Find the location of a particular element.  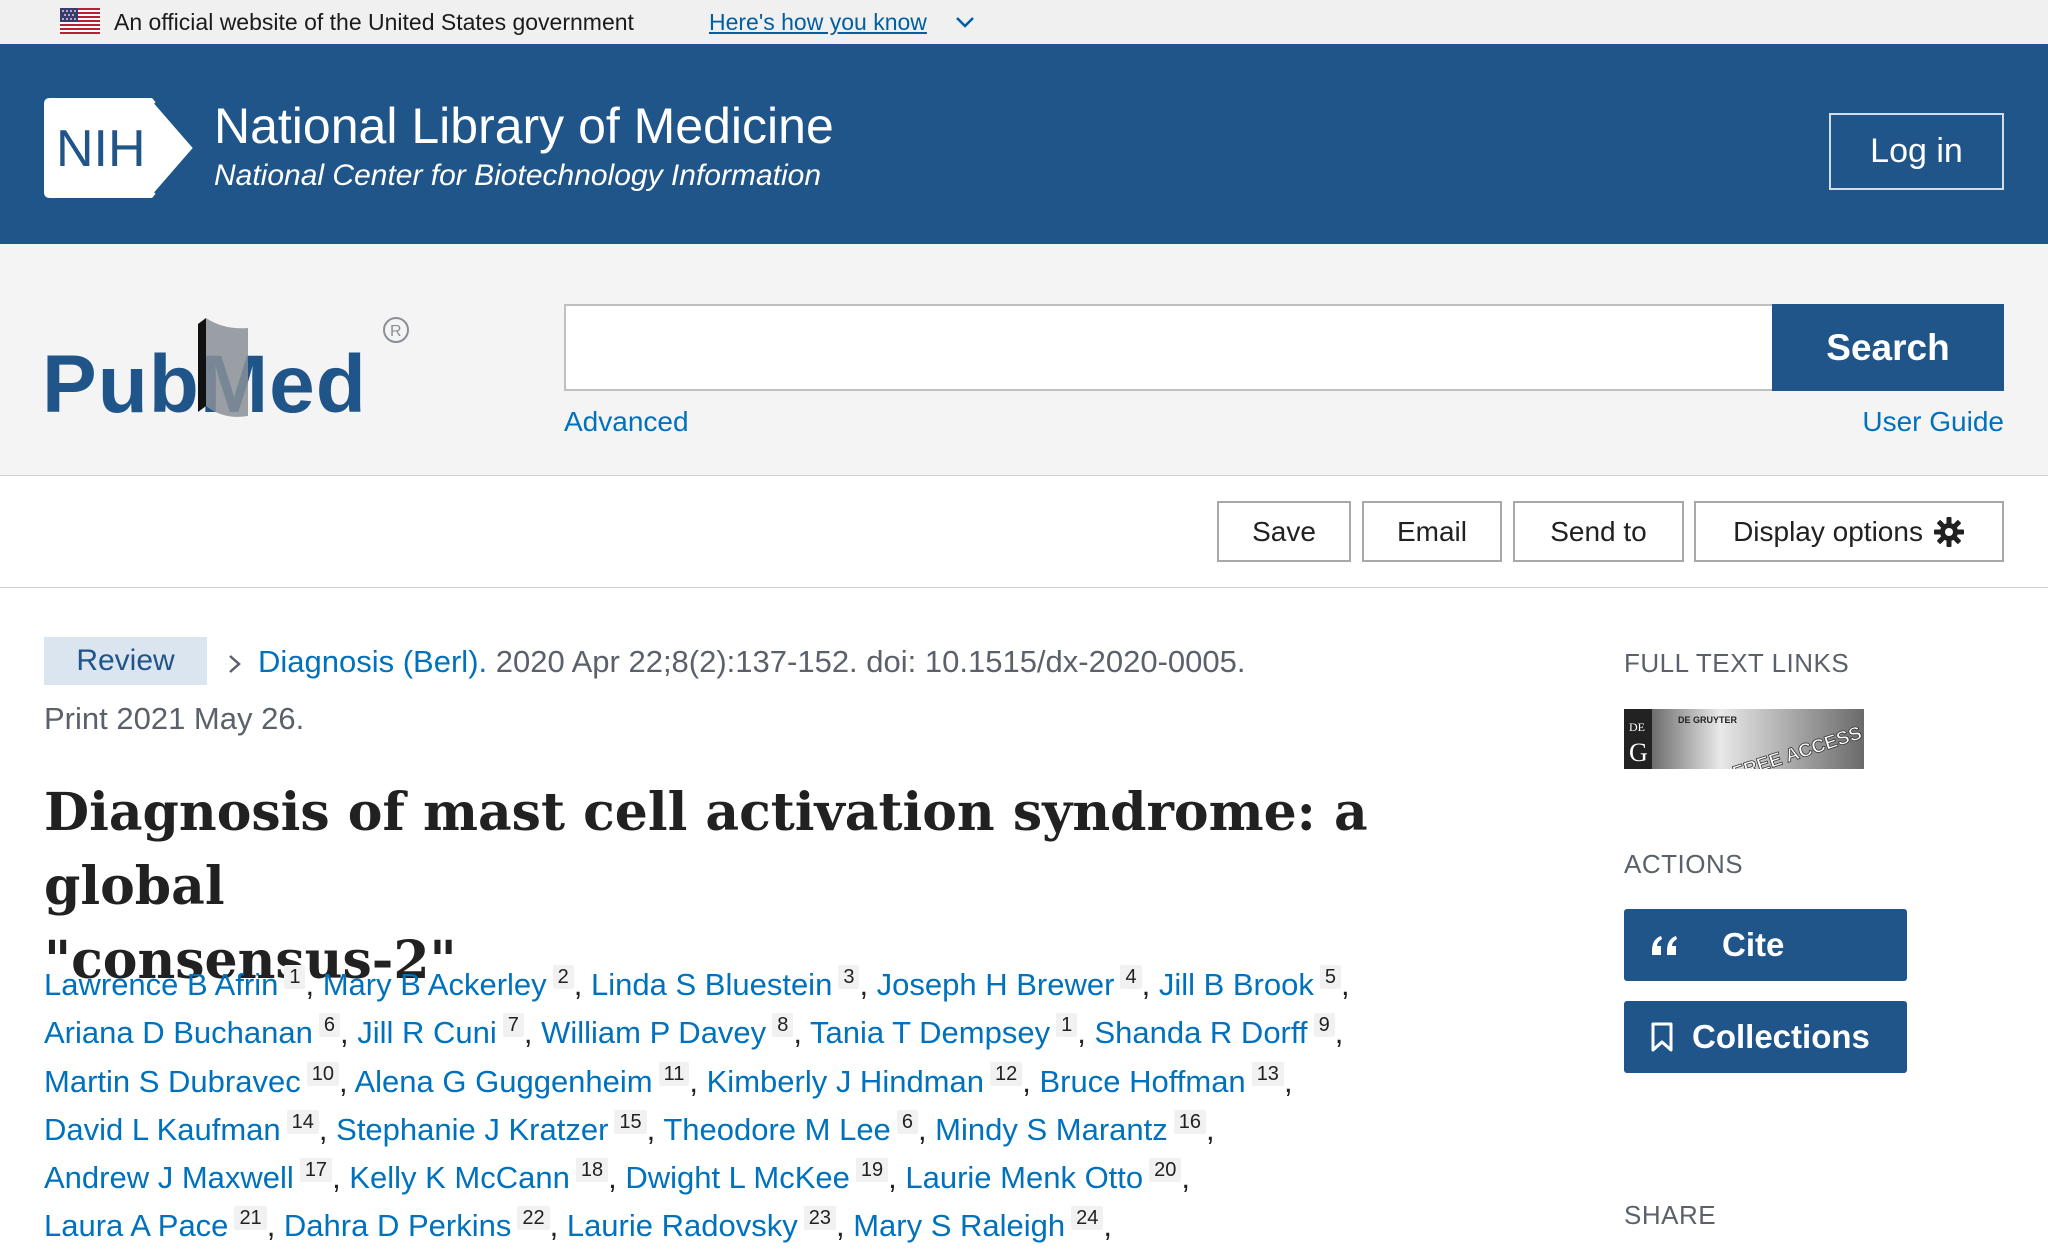

author-link: Tania T Dempsey is located at coordinates (930, 1032).